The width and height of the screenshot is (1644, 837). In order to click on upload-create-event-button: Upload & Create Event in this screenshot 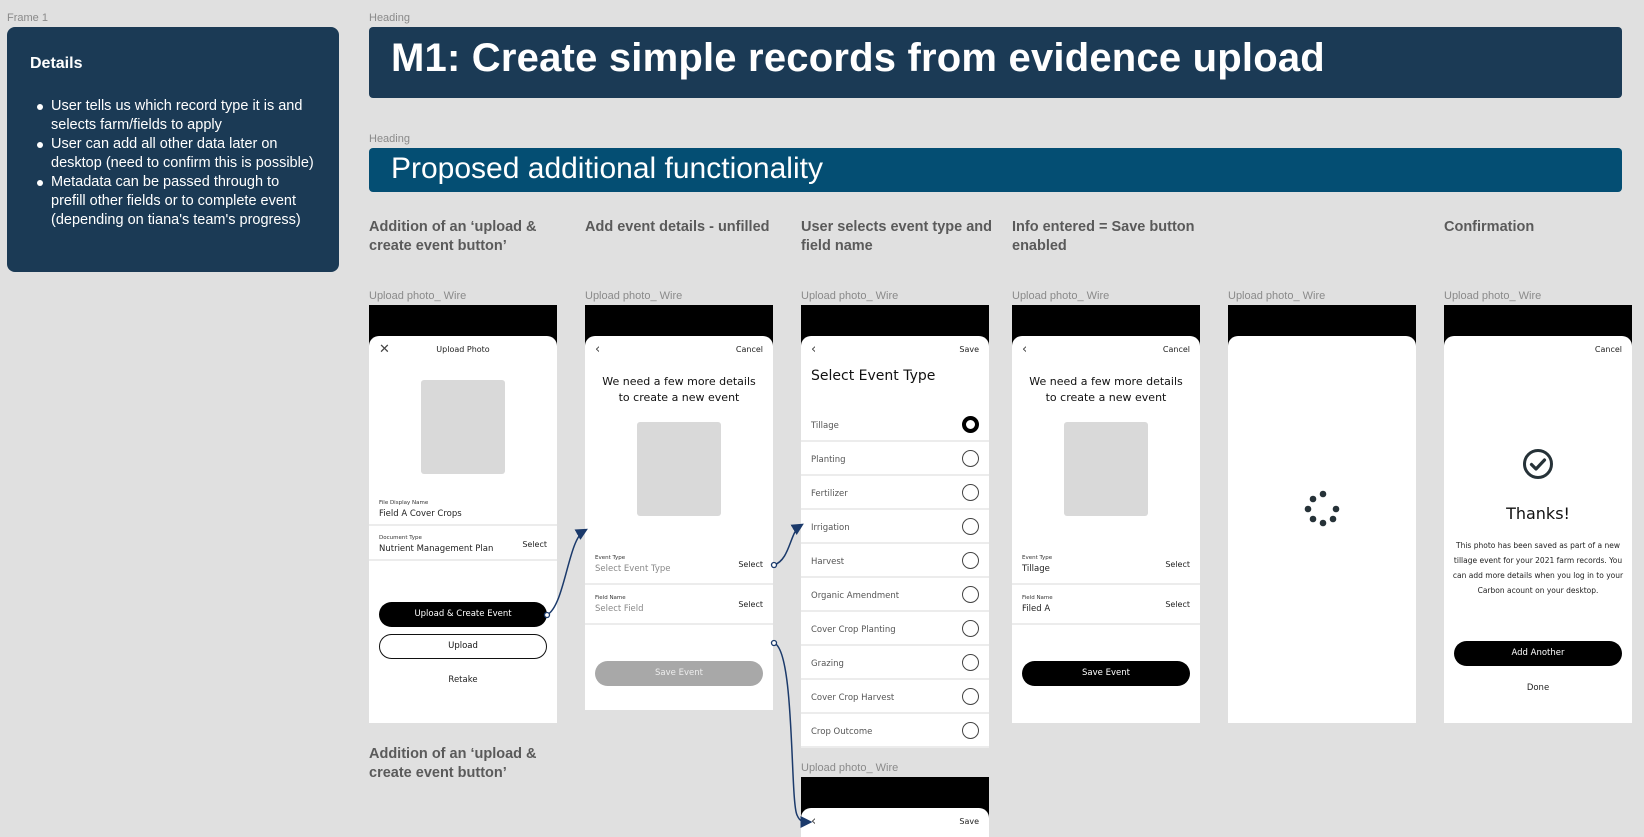, I will do `click(463, 614)`.